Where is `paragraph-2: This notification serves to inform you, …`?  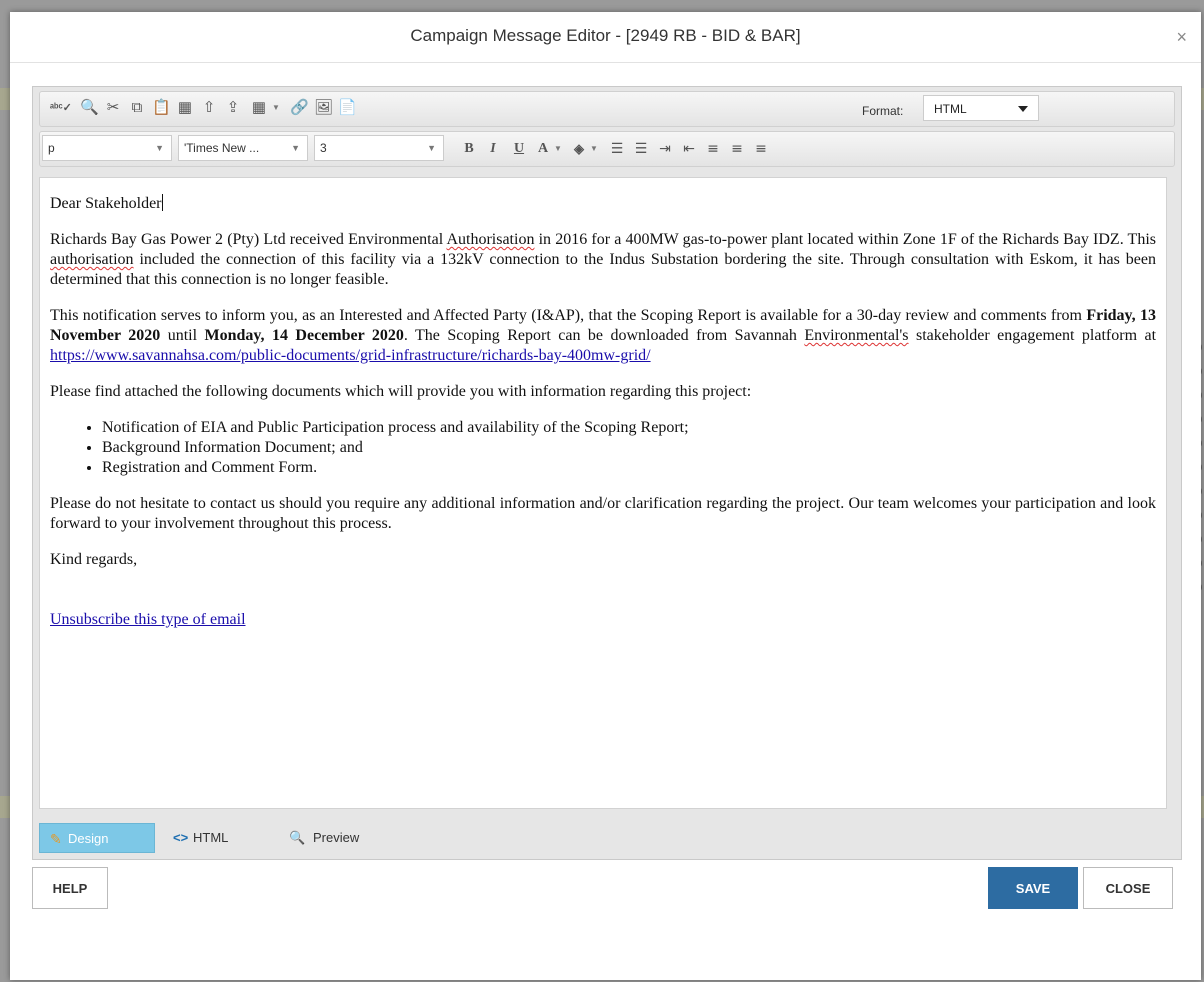
paragraph-2: This notification serves to inform you, … is located at coordinates (603, 335).